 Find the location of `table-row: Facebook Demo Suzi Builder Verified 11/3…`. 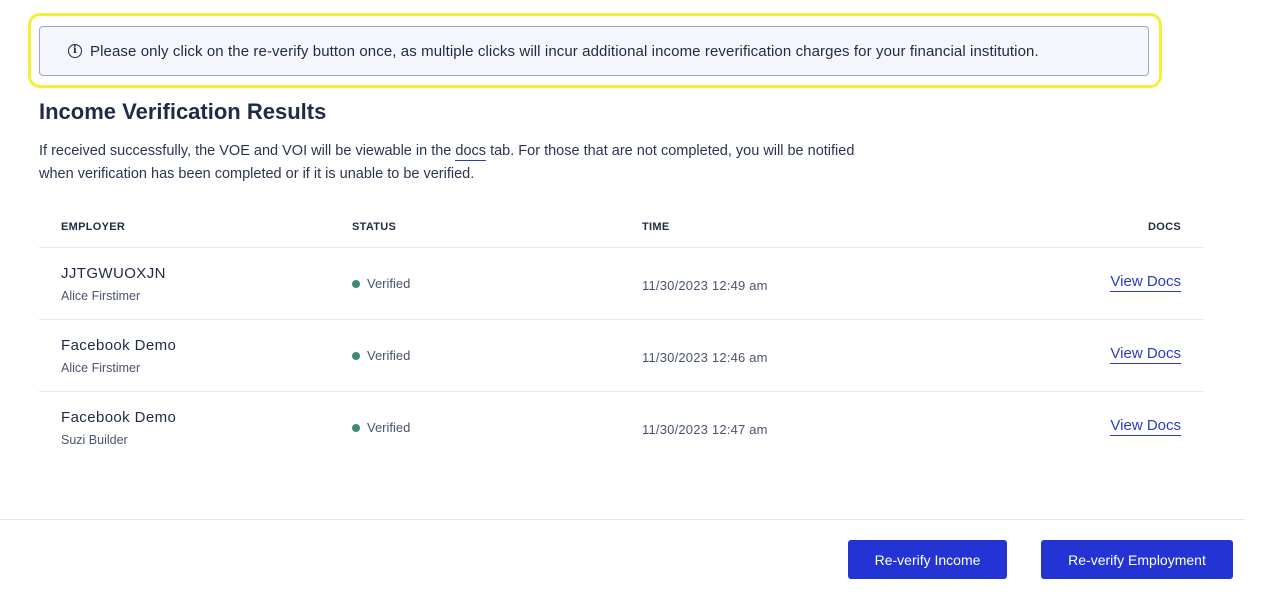

table-row: Facebook Demo Suzi Builder Verified 11/3… is located at coordinates (621, 428).